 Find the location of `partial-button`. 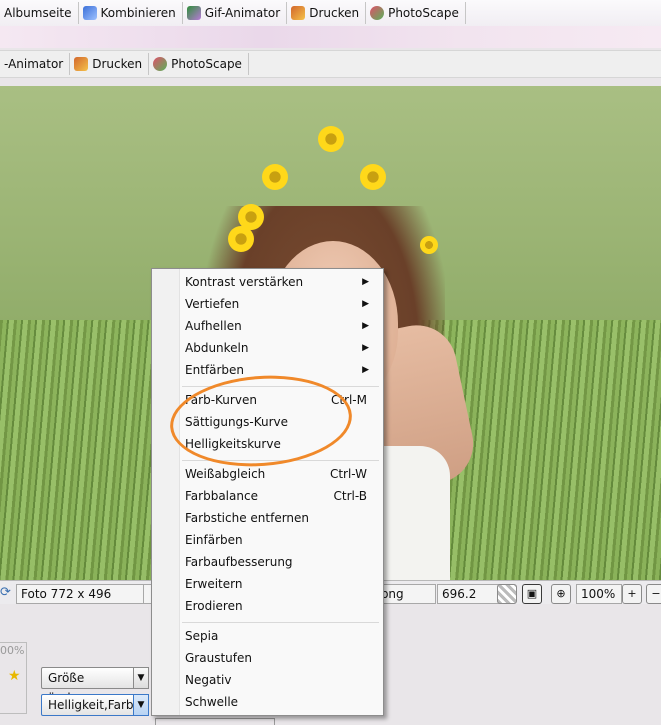

partial-button is located at coordinates (215, 721).